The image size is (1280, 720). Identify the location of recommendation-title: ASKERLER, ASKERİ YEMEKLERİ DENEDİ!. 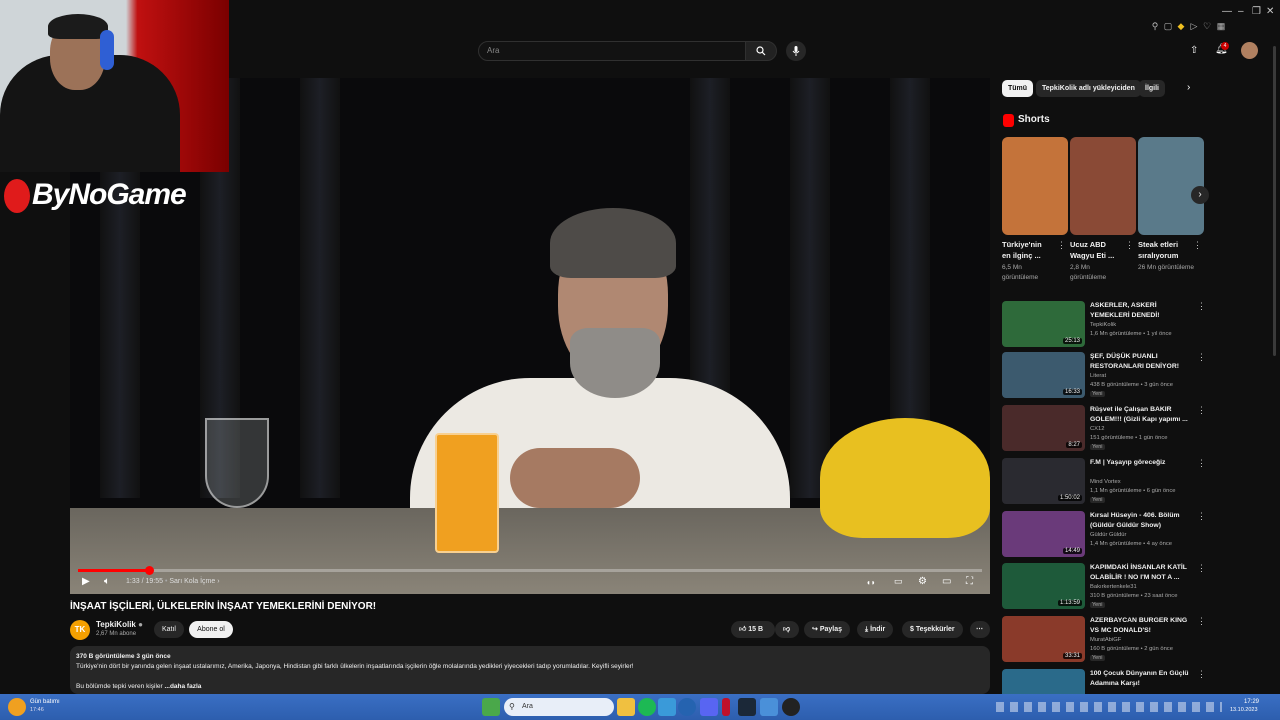
(1140, 311).